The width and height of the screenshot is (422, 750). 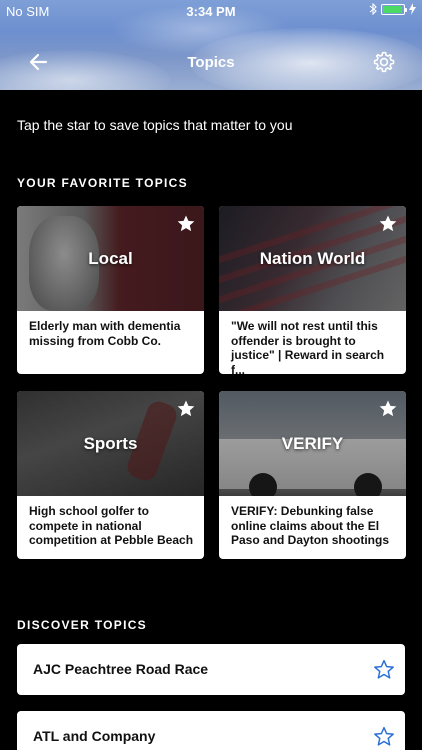 I want to click on battery-fill, so click(x=392, y=9).